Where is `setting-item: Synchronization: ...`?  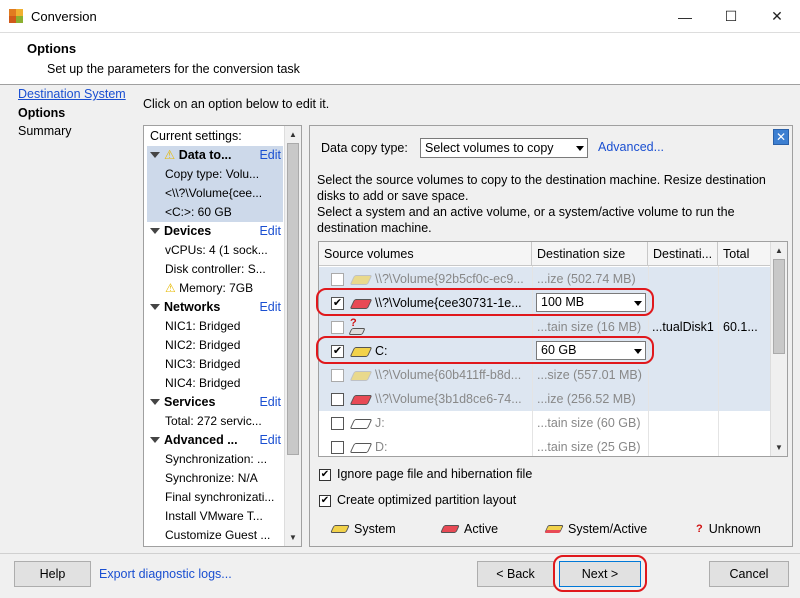
setting-item: Synchronization: ... is located at coordinates (216, 459).